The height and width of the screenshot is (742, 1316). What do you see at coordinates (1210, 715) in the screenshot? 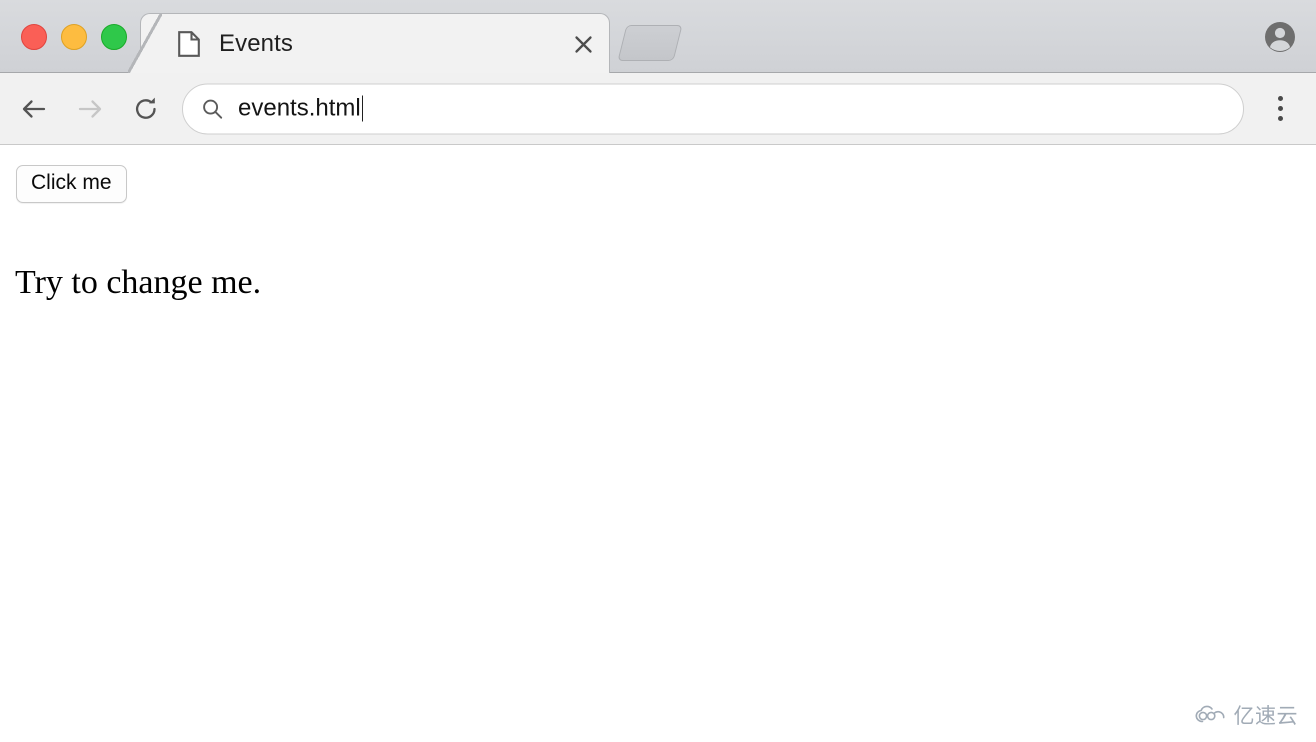
I see `cloud-logo-icon` at bounding box center [1210, 715].